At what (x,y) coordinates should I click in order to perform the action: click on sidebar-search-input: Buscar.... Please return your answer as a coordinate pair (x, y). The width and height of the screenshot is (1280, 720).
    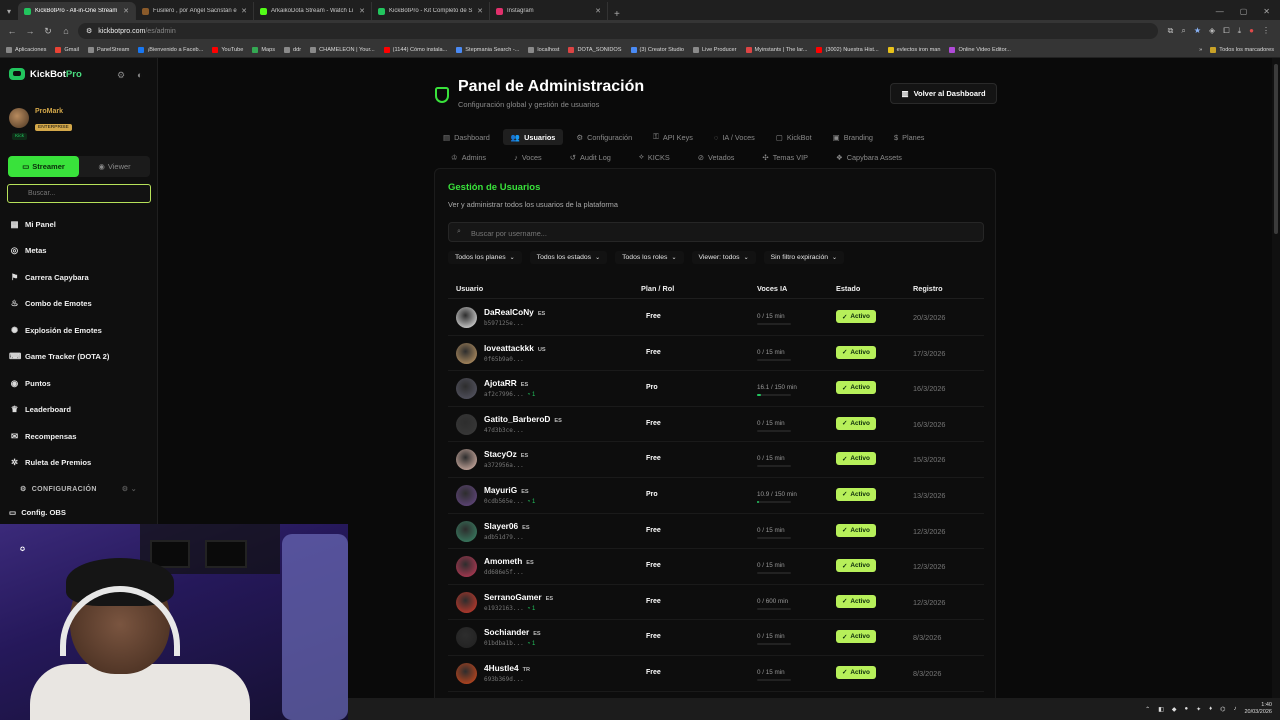
    Looking at the image, I should click on (79, 193).